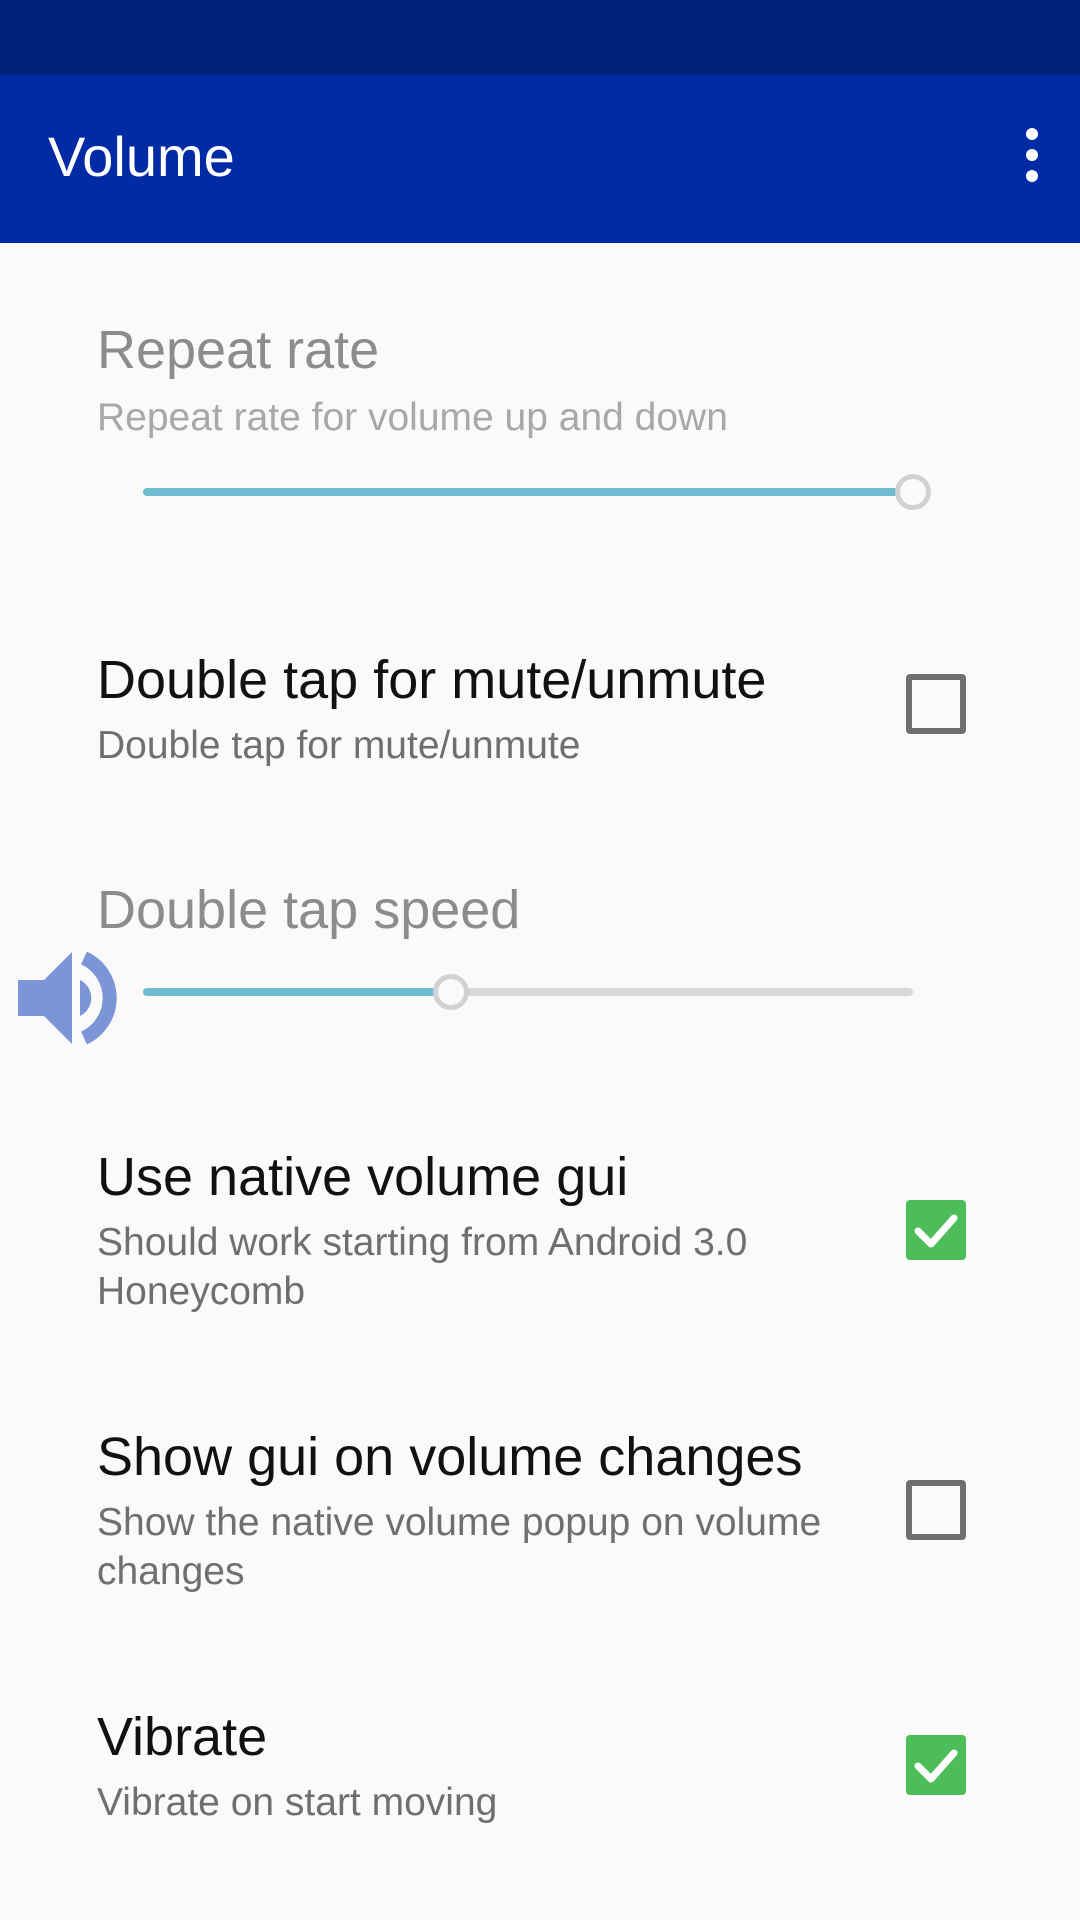 Image resolution: width=1080 pixels, height=1920 pixels. I want to click on pref-title: Double tap for mute/unmute, so click(432, 680).